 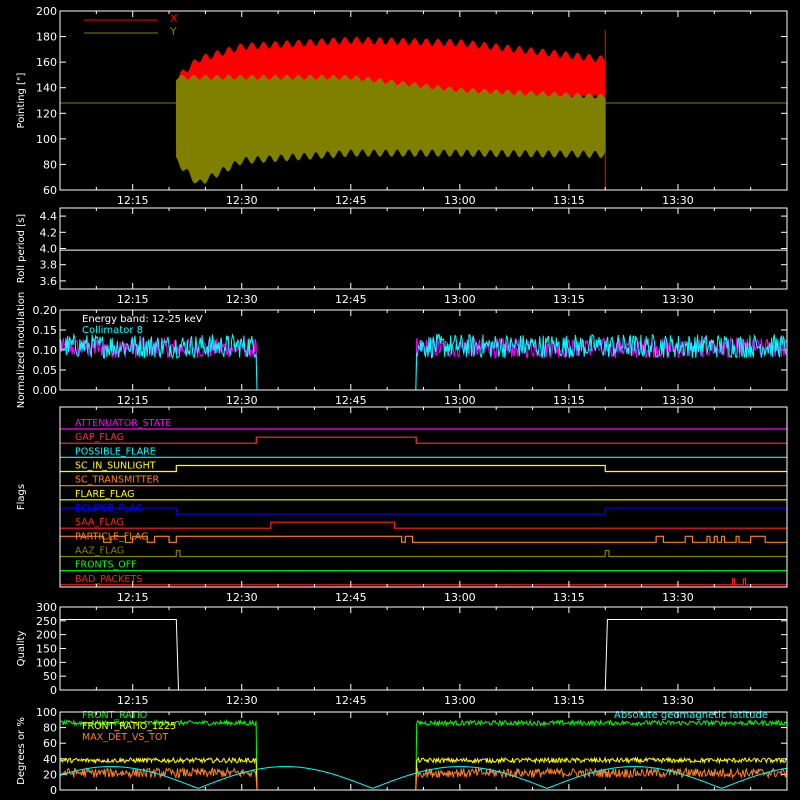 I want to click on y-tick-label: 180, so click(x=46, y=37).